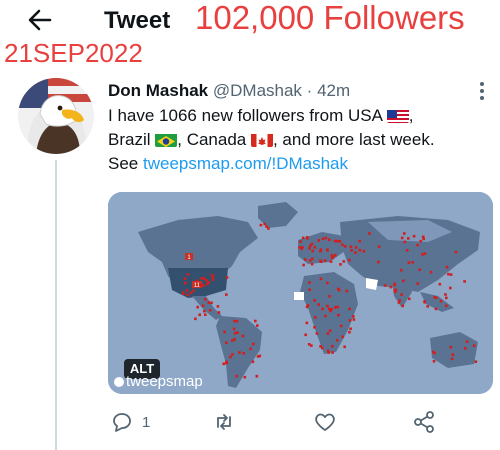 This screenshot has height=450, width=500. What do you see at coordinates (56, 305) in the screenshot?
I see `thread-line` at bounding box center [56, 305].